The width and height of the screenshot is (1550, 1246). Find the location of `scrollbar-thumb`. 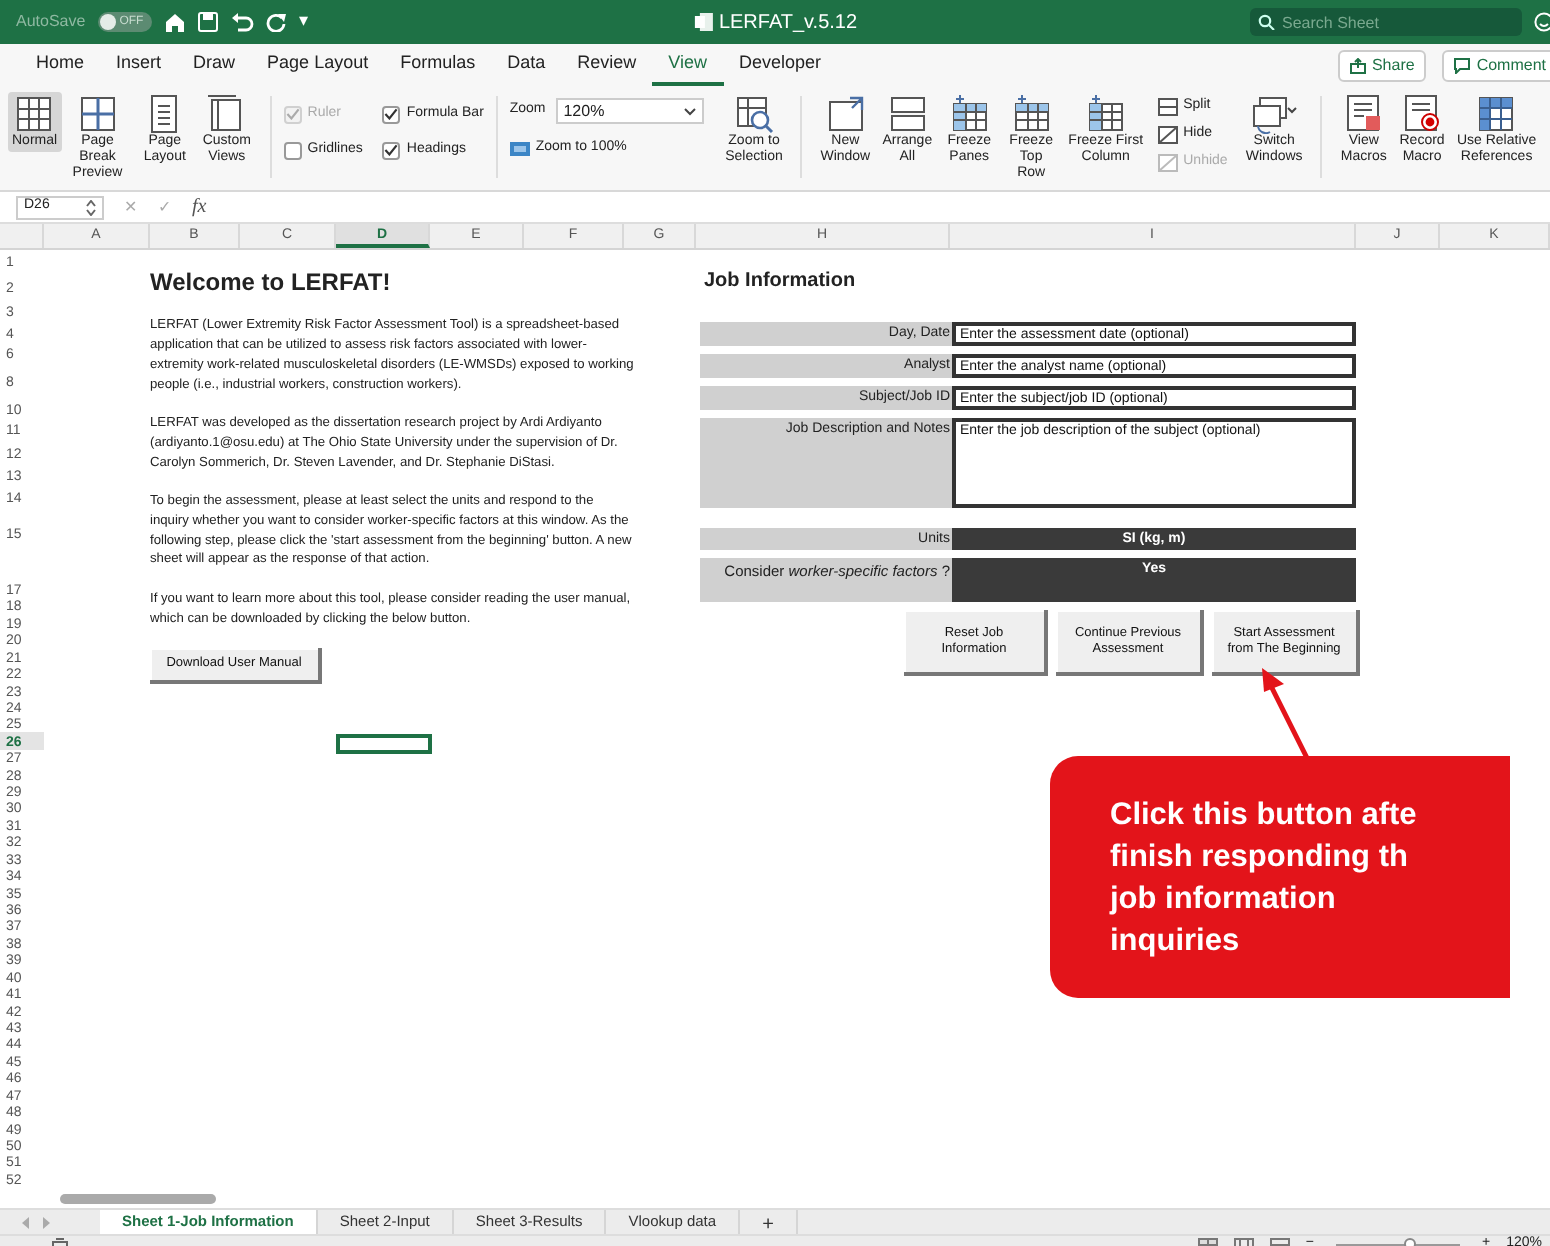

scrollbar-thumb is located at coordinates (138, 1198).